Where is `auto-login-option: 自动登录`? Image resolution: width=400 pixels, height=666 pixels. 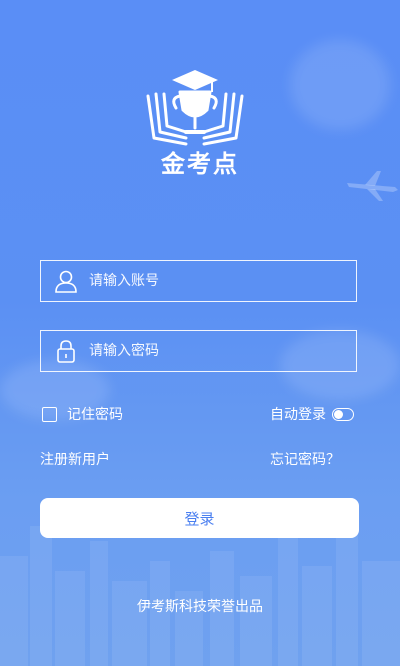
auto-login-option: 自动登录 is located at coordinates (312, 414).